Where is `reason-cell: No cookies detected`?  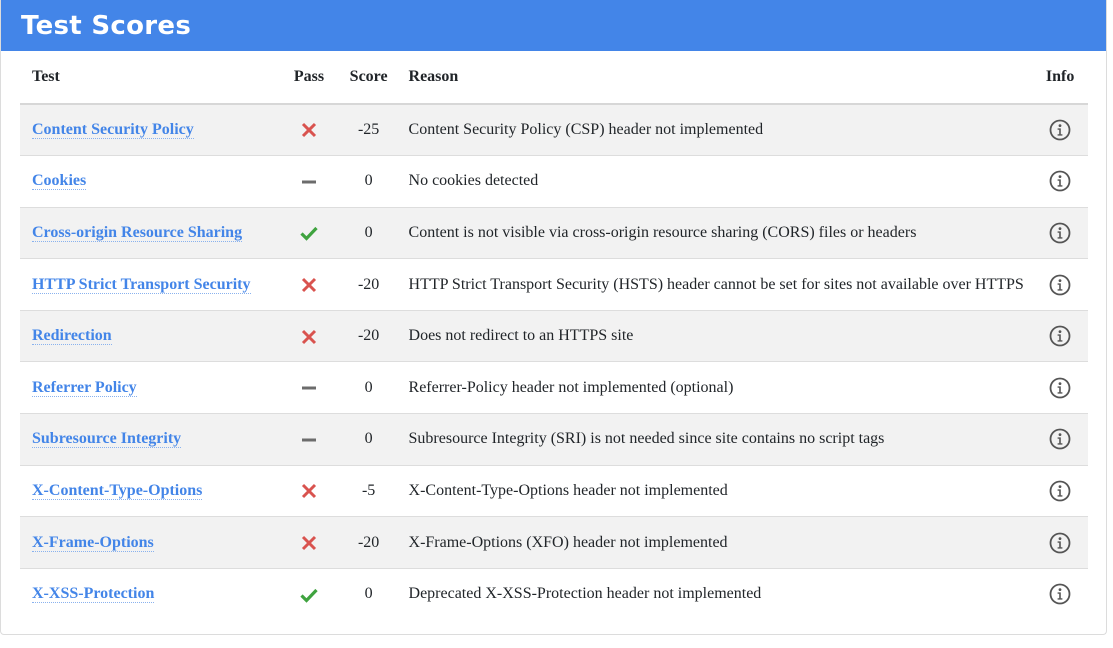
reason-cell: No cookies detected is located at coordinates (715, 181).